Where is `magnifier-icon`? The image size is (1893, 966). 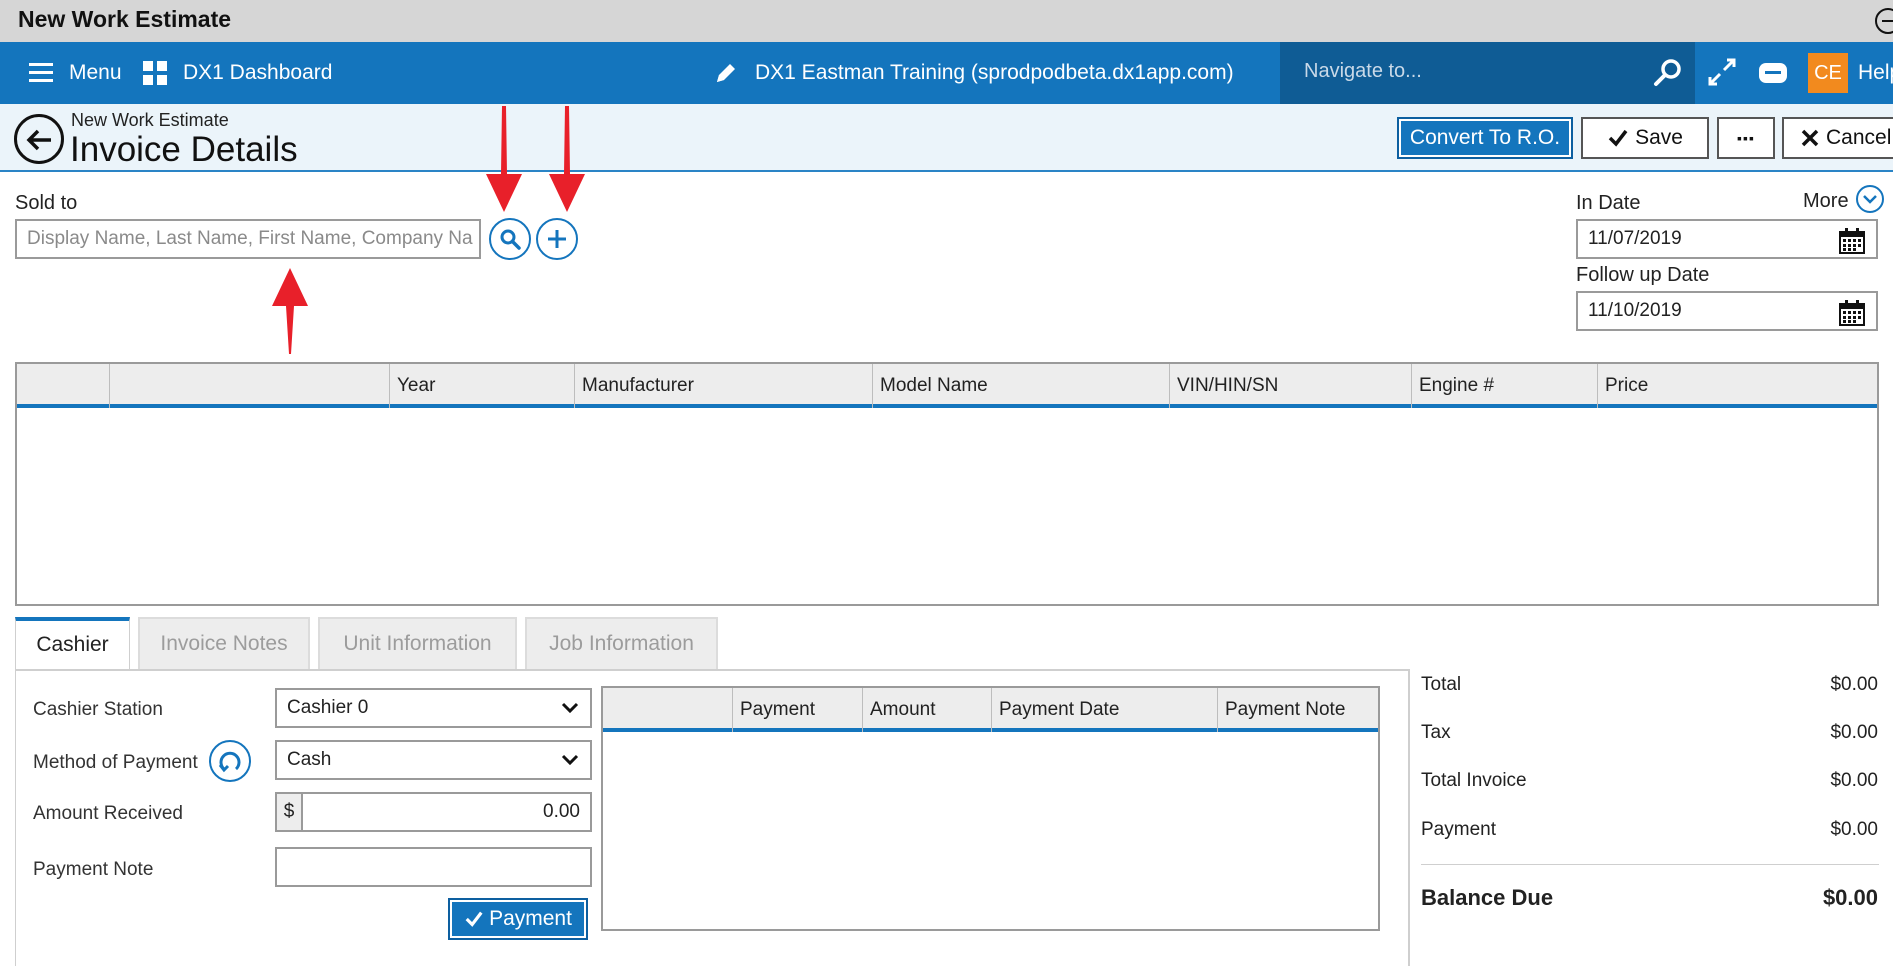 magnifier-icon is located at coordinates (510, 239).